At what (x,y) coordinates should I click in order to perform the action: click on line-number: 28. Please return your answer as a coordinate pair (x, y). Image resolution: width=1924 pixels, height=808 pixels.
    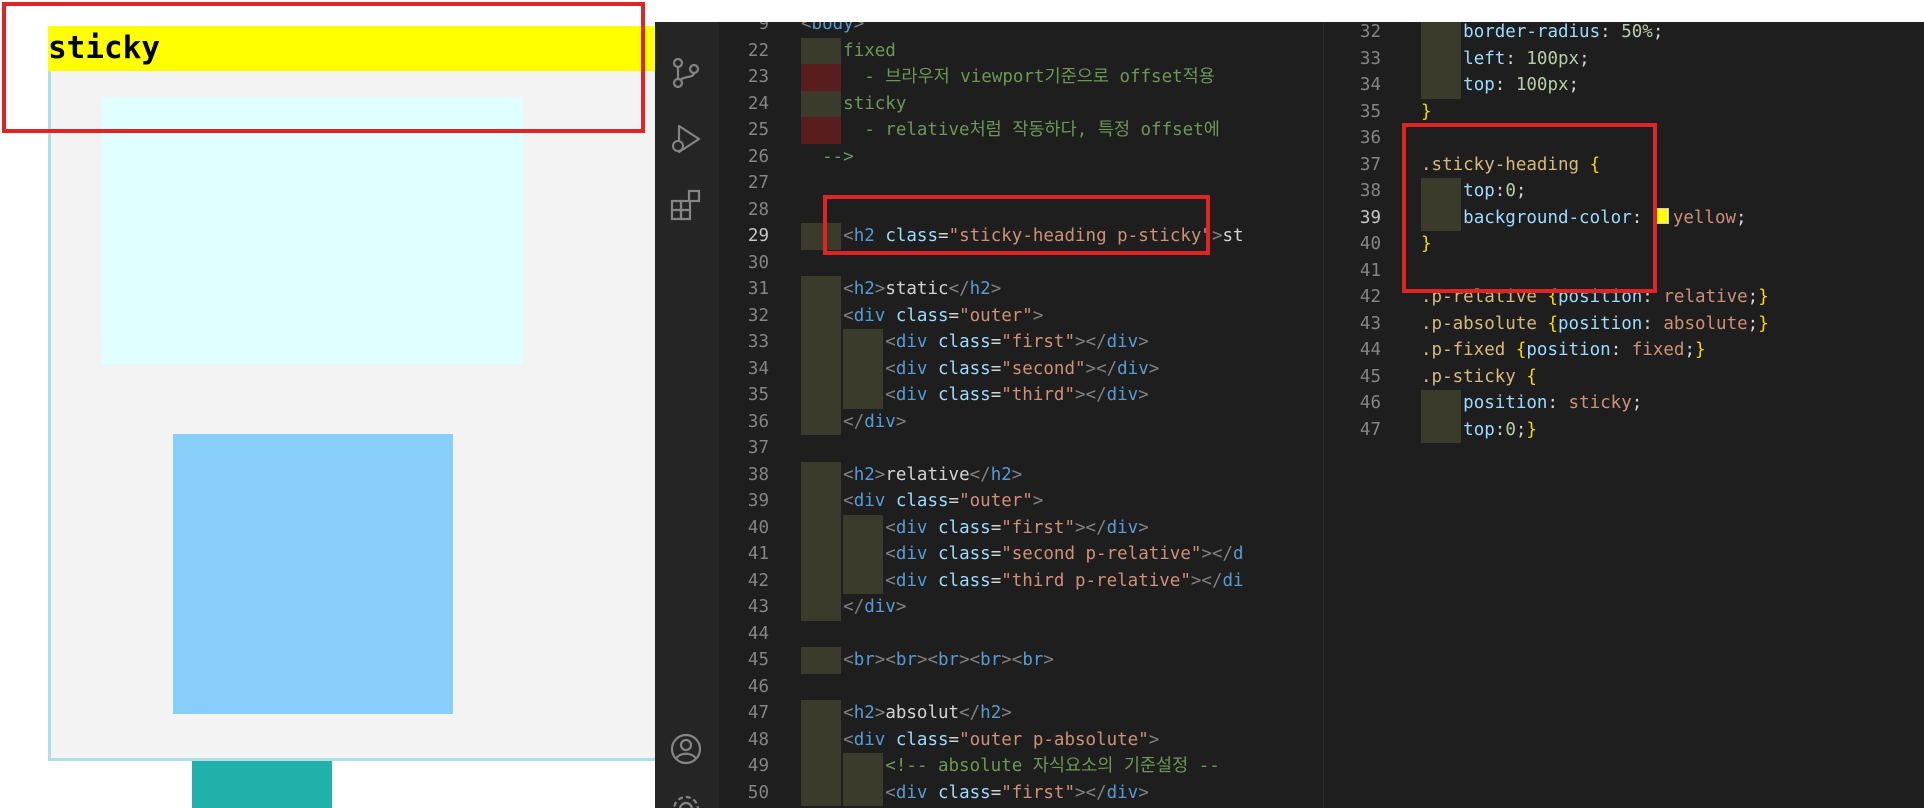
    Looking at the image, I should click on (758, 209).